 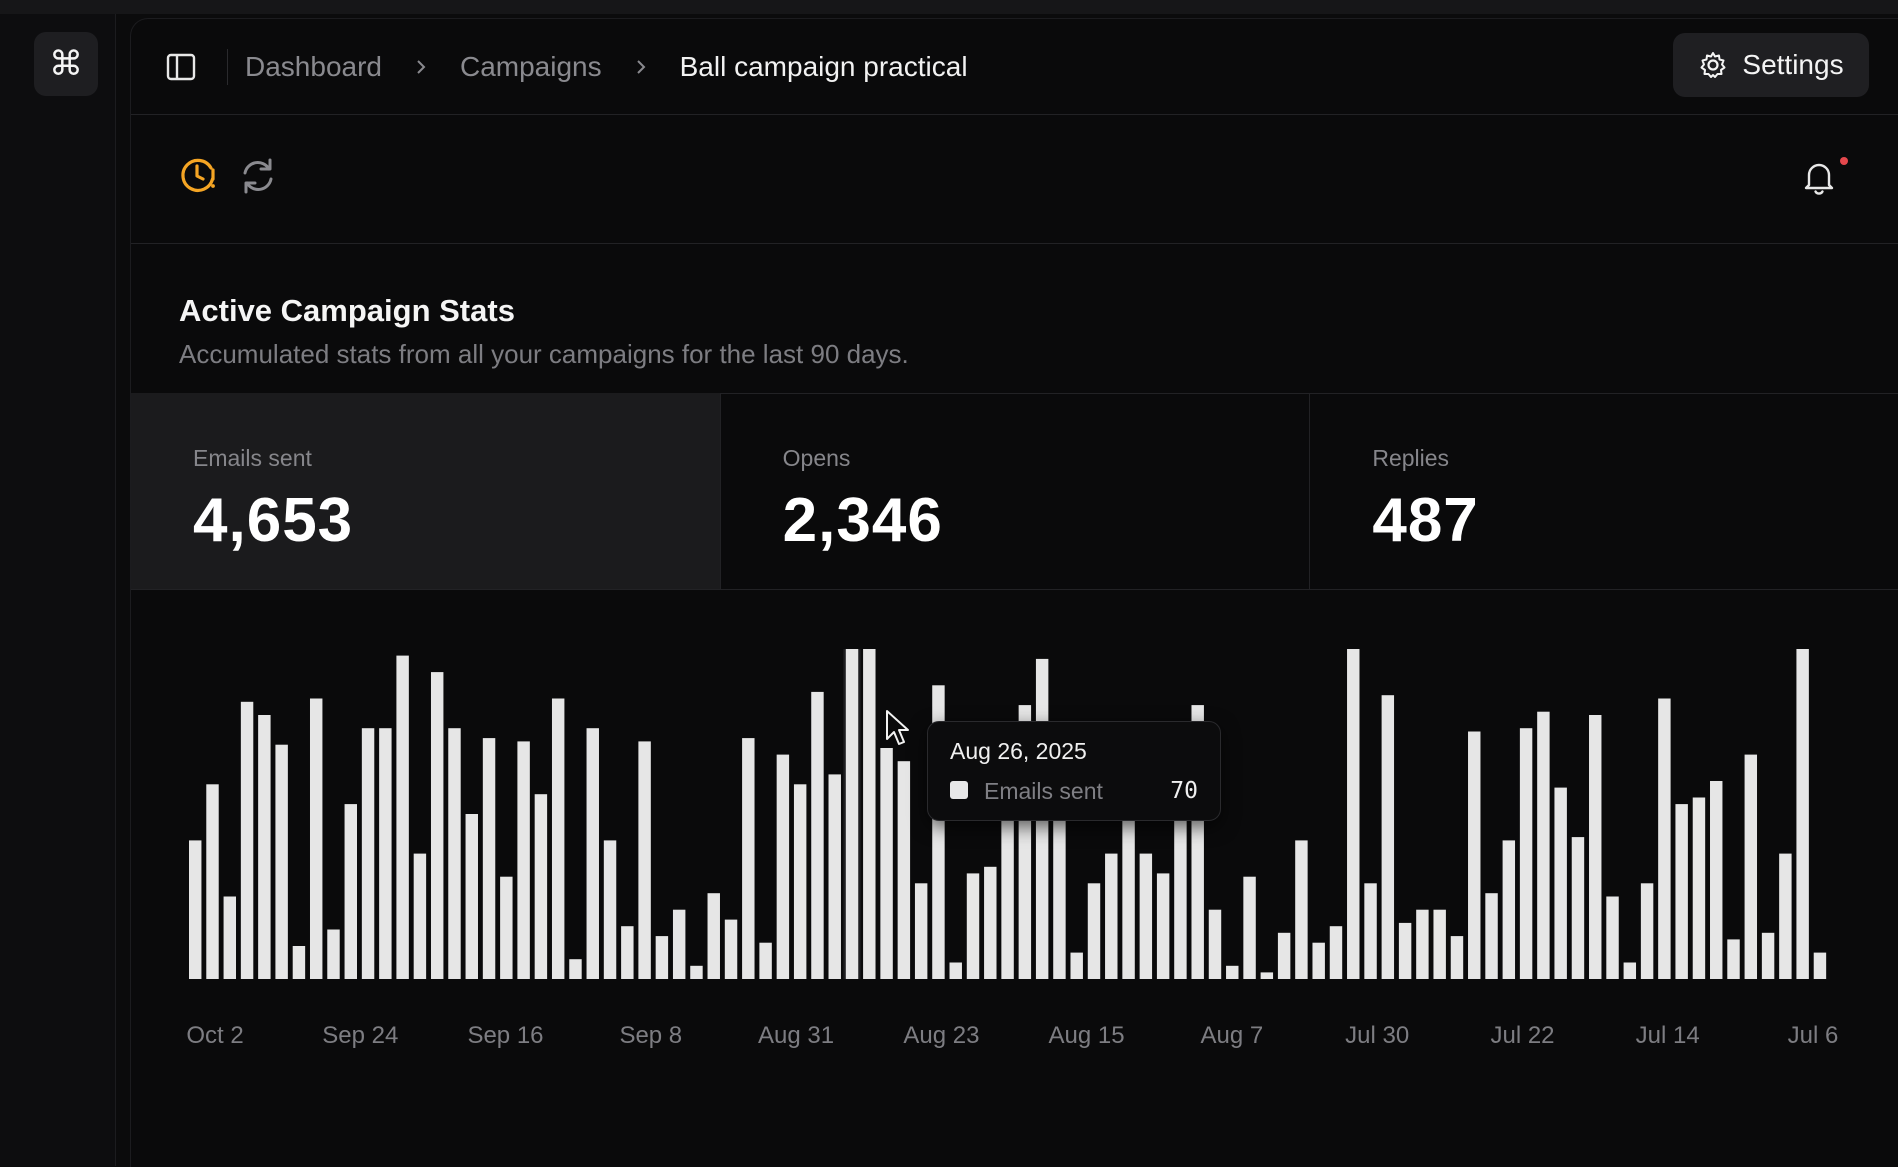 What do you see at coordinates (198, 176) in the screenshot?
I see `clock-alert-icon` at bounding box center [198, 176].